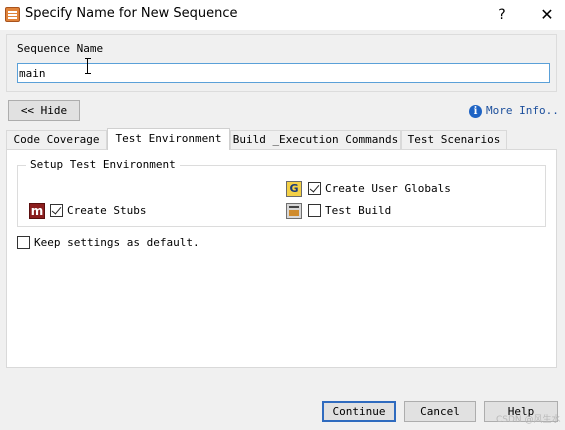  What do you see at coordinates (117, 242) in the screenshot?
I see `keep-settings-label: Keep settings as default.` at bounding box center [117, 242].